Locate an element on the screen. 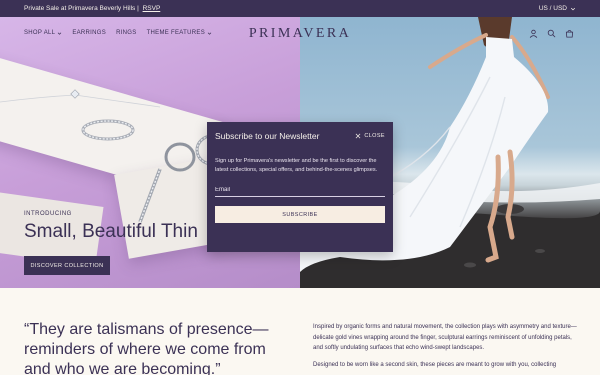  nav-item-earrings: EARRINGS is located at coordinates (89, 33).